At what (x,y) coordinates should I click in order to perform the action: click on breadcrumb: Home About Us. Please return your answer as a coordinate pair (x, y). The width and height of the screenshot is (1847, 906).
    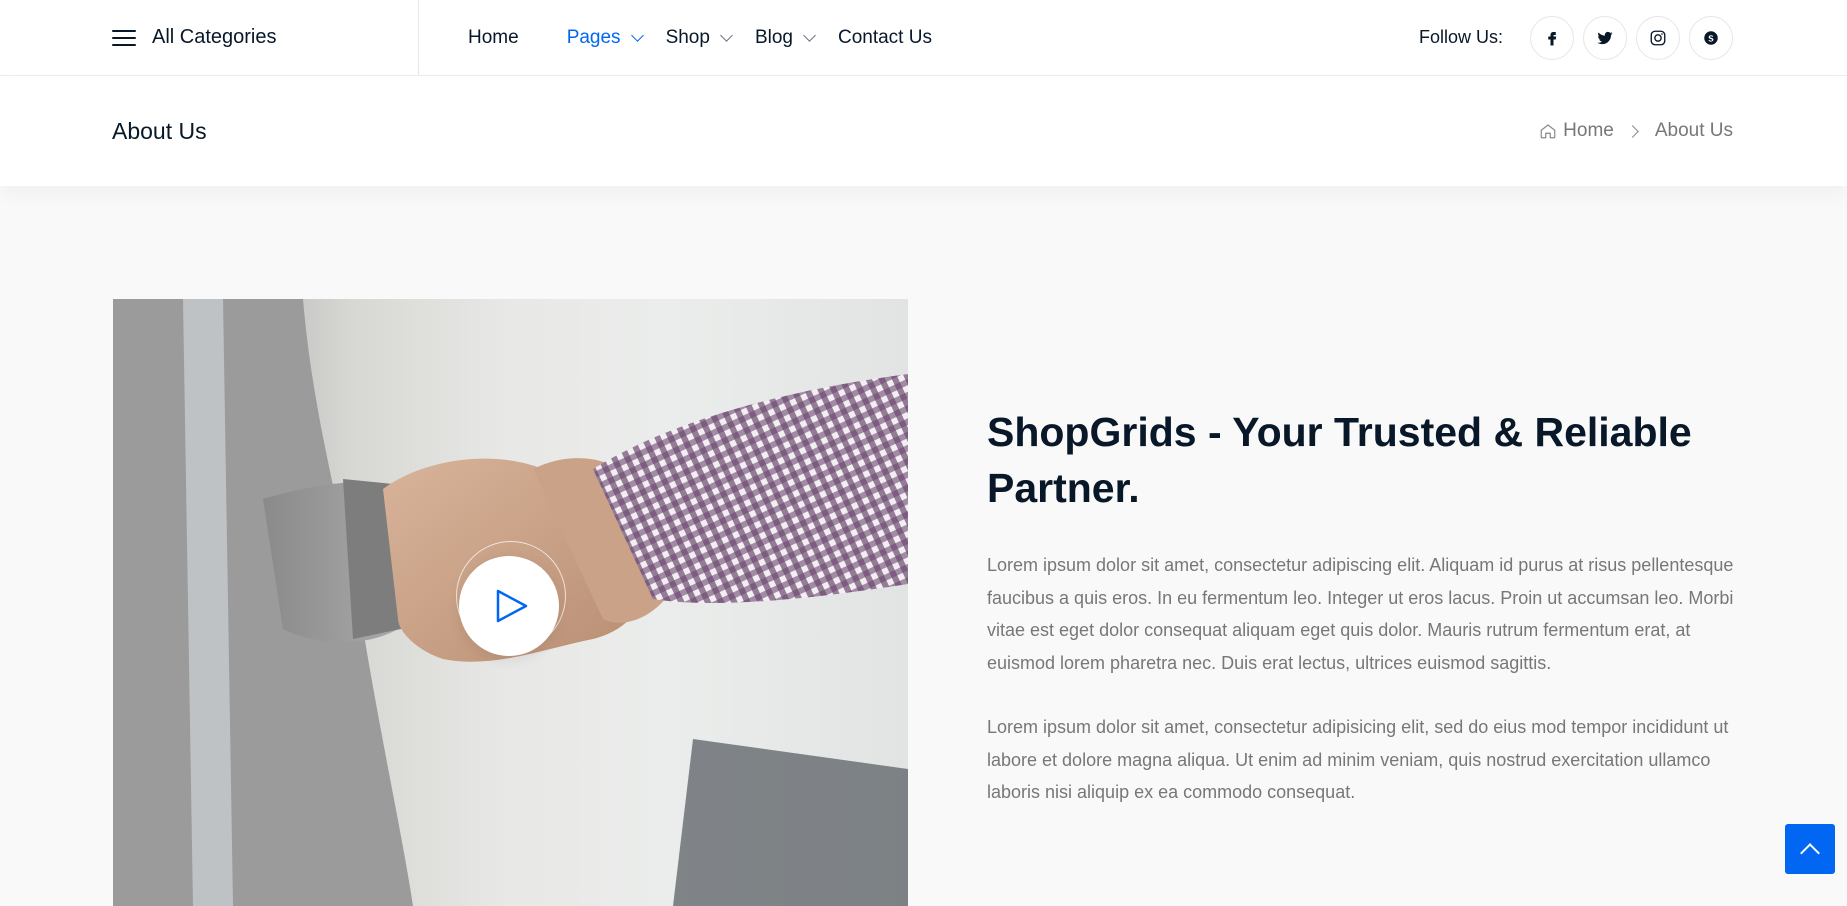
    Looking at the image, I should click on (1636, 131).